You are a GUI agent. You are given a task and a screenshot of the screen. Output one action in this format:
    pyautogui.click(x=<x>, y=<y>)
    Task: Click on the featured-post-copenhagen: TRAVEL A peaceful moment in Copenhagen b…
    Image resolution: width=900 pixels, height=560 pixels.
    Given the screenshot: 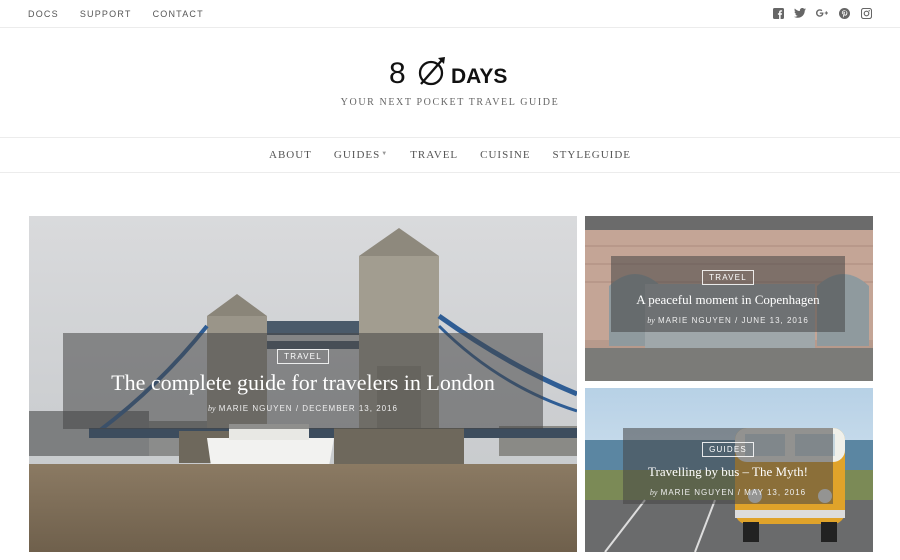 What is the action you would take?
    pyautogui.click(x=729, y=298)
    